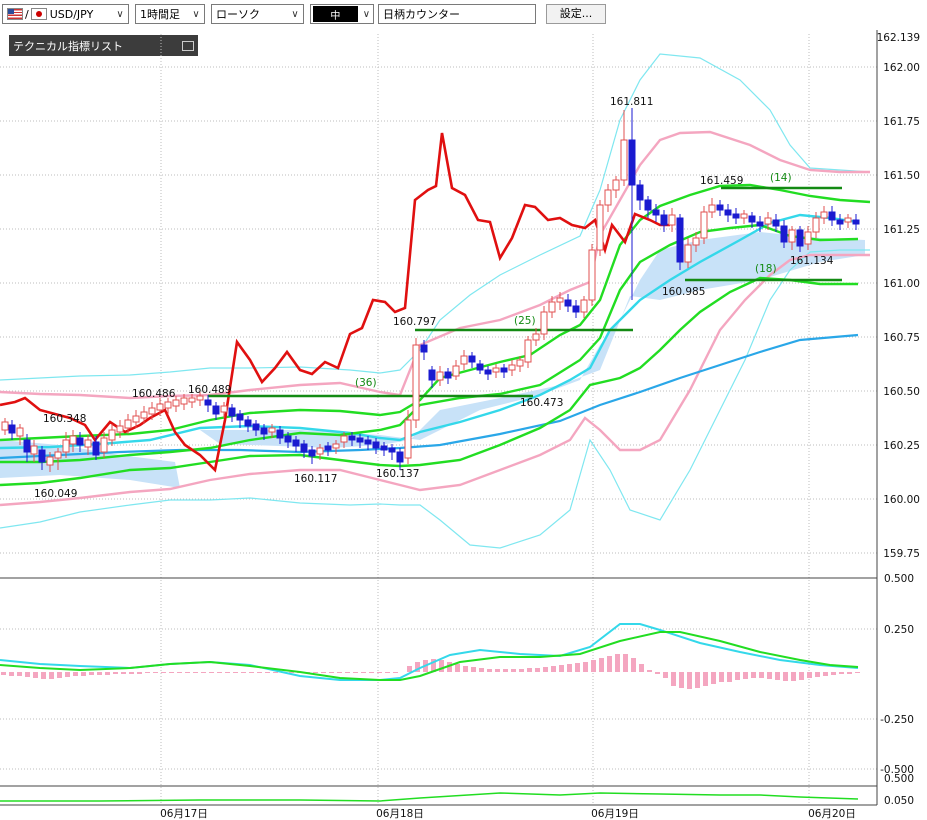 The width and height of the screenshot is (927, 820). Describe the element at coordinates (901, 500) in the screenshot. I see `price-label: 160.00` at that location.